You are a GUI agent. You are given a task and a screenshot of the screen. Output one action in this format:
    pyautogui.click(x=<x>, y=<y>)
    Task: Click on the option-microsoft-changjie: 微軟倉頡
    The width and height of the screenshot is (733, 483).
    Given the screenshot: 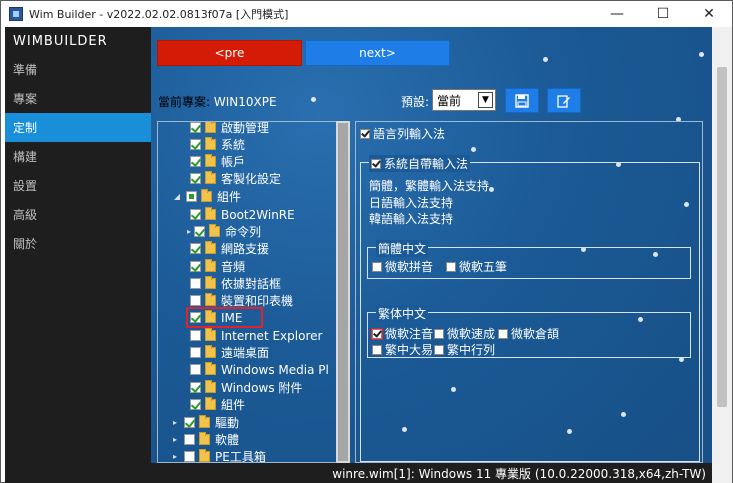 What is the action you would take?
    pyautogui.click(x=528, y=333)
    